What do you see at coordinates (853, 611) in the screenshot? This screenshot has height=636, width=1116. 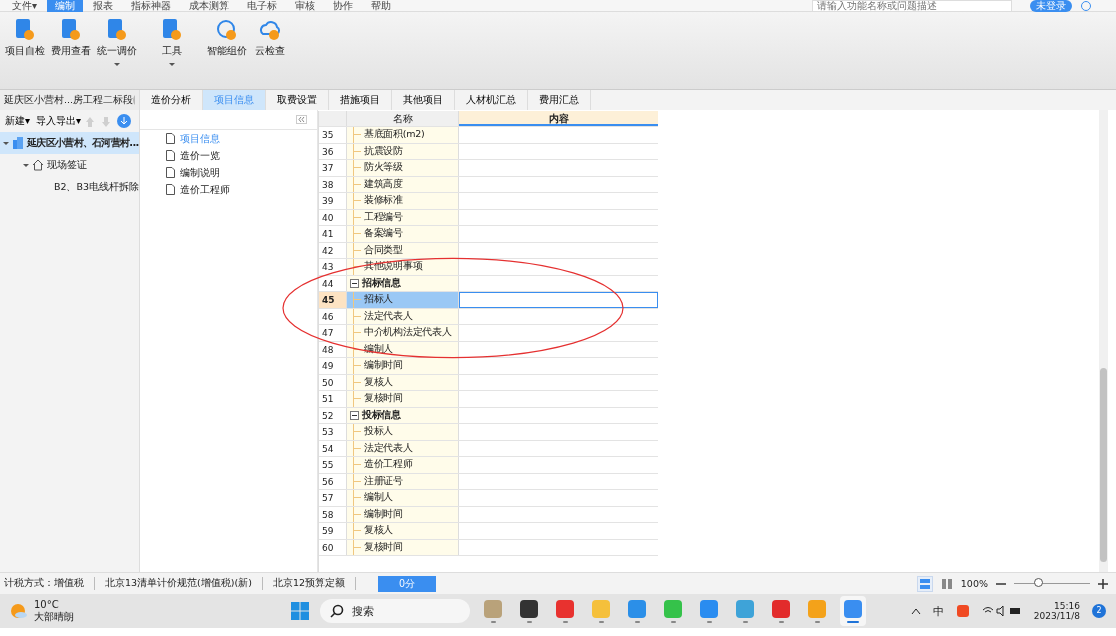 I see `taskbar-app` at bounding box center [853, 611].